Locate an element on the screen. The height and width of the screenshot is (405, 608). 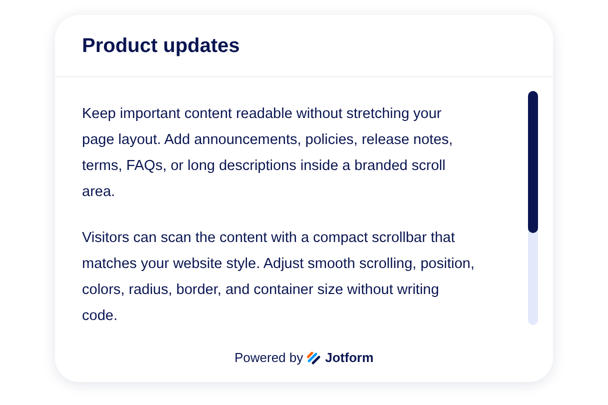
logo-icon is located at coordinates (314, 358).